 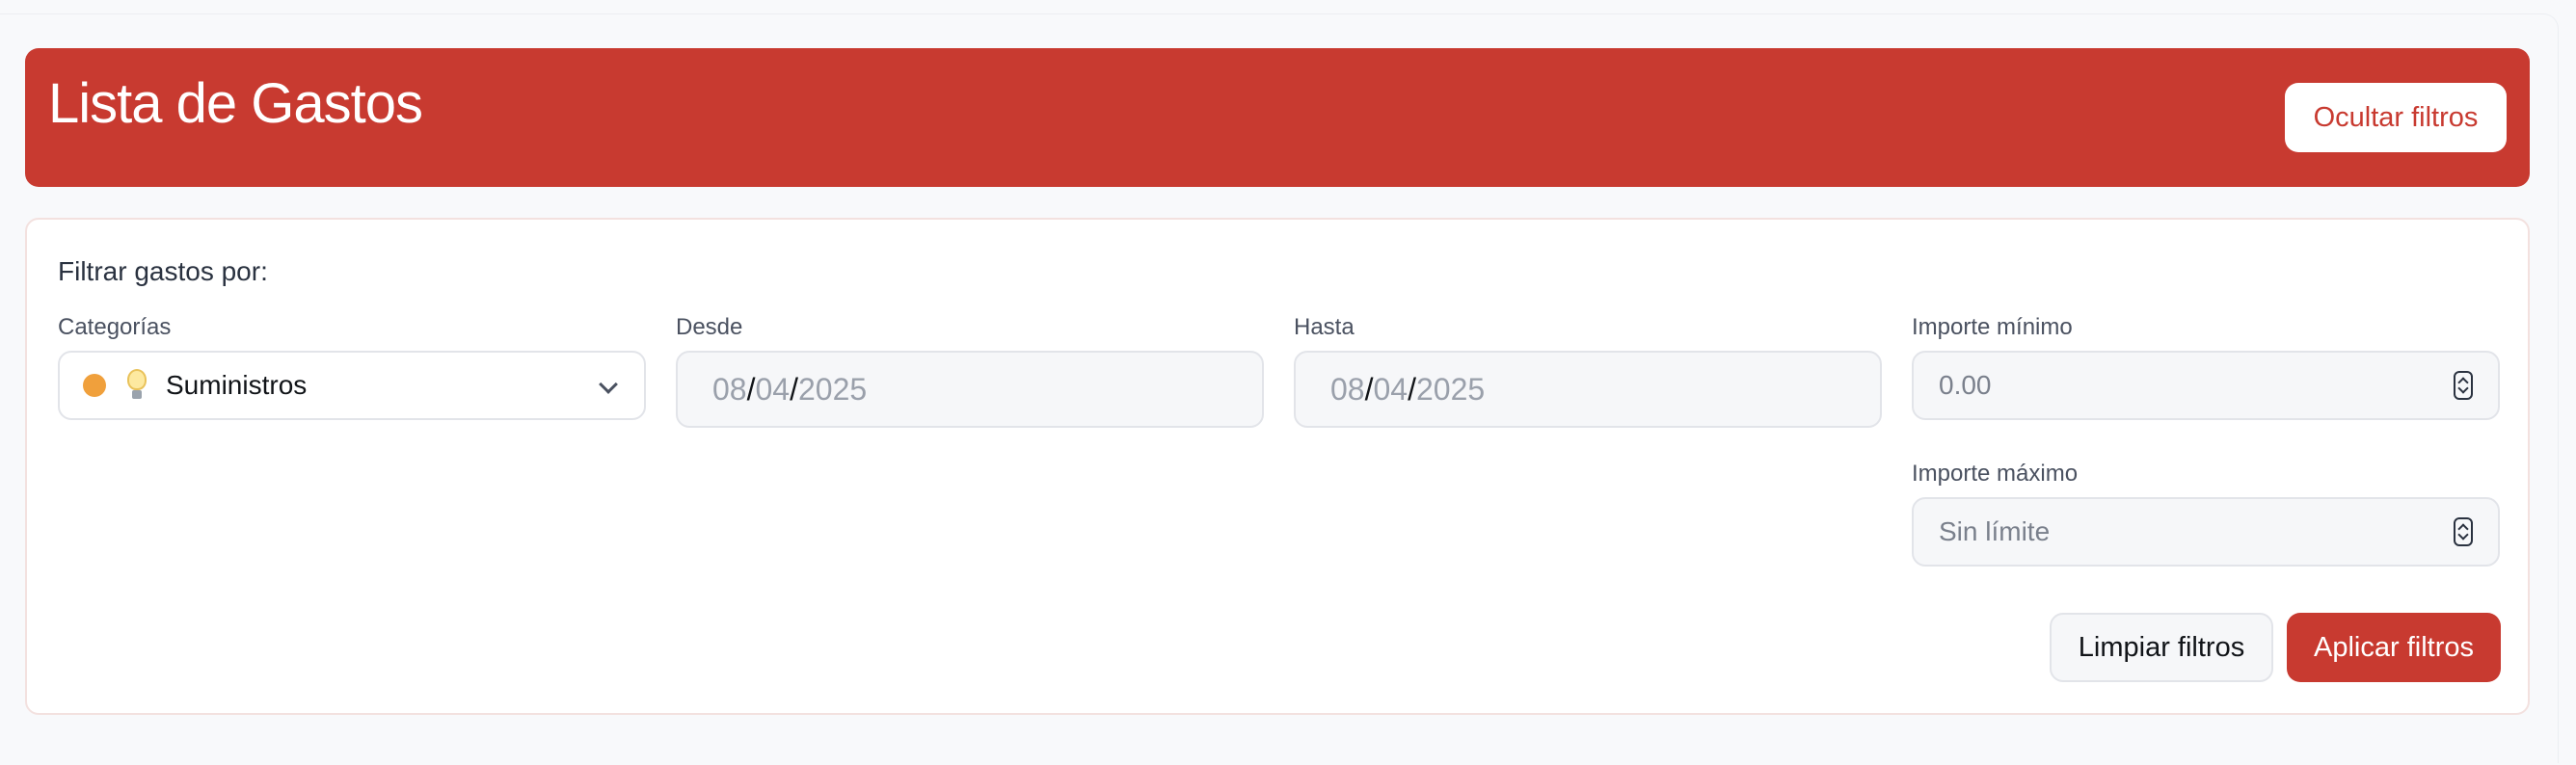 What do you see at coordinates (236, 104) in the screenshot?
I see `page-title: Lista de Gastos` at bounding box center [236, 104].